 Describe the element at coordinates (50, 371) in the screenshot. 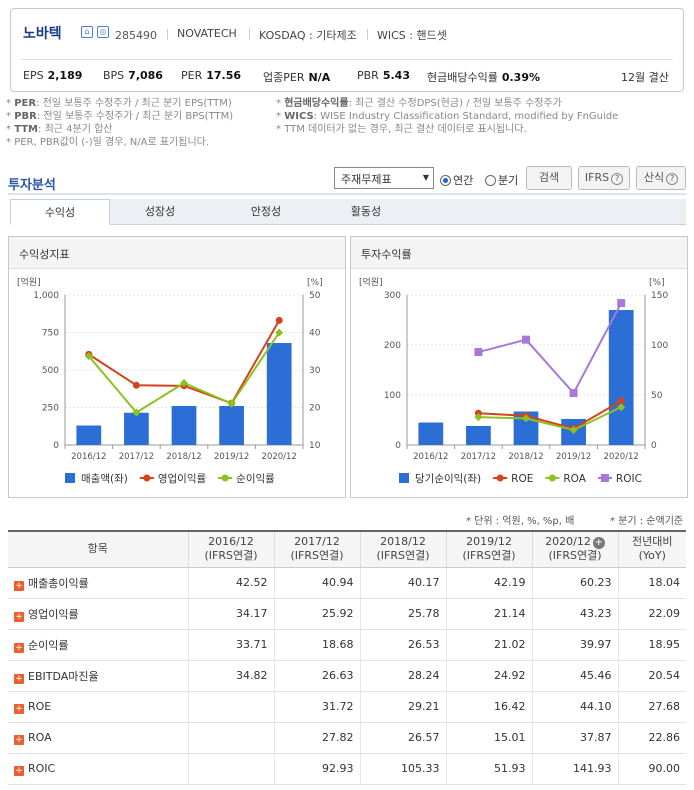

I see `y-tick-label-left: 500` at that location.